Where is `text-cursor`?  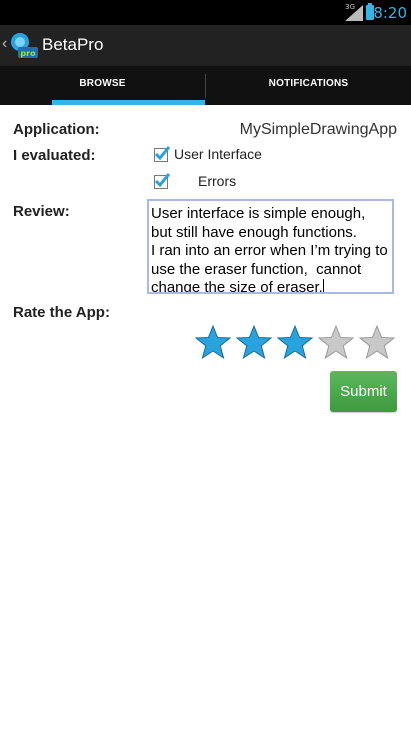 text-cursor is located at coordinates (323, 285).